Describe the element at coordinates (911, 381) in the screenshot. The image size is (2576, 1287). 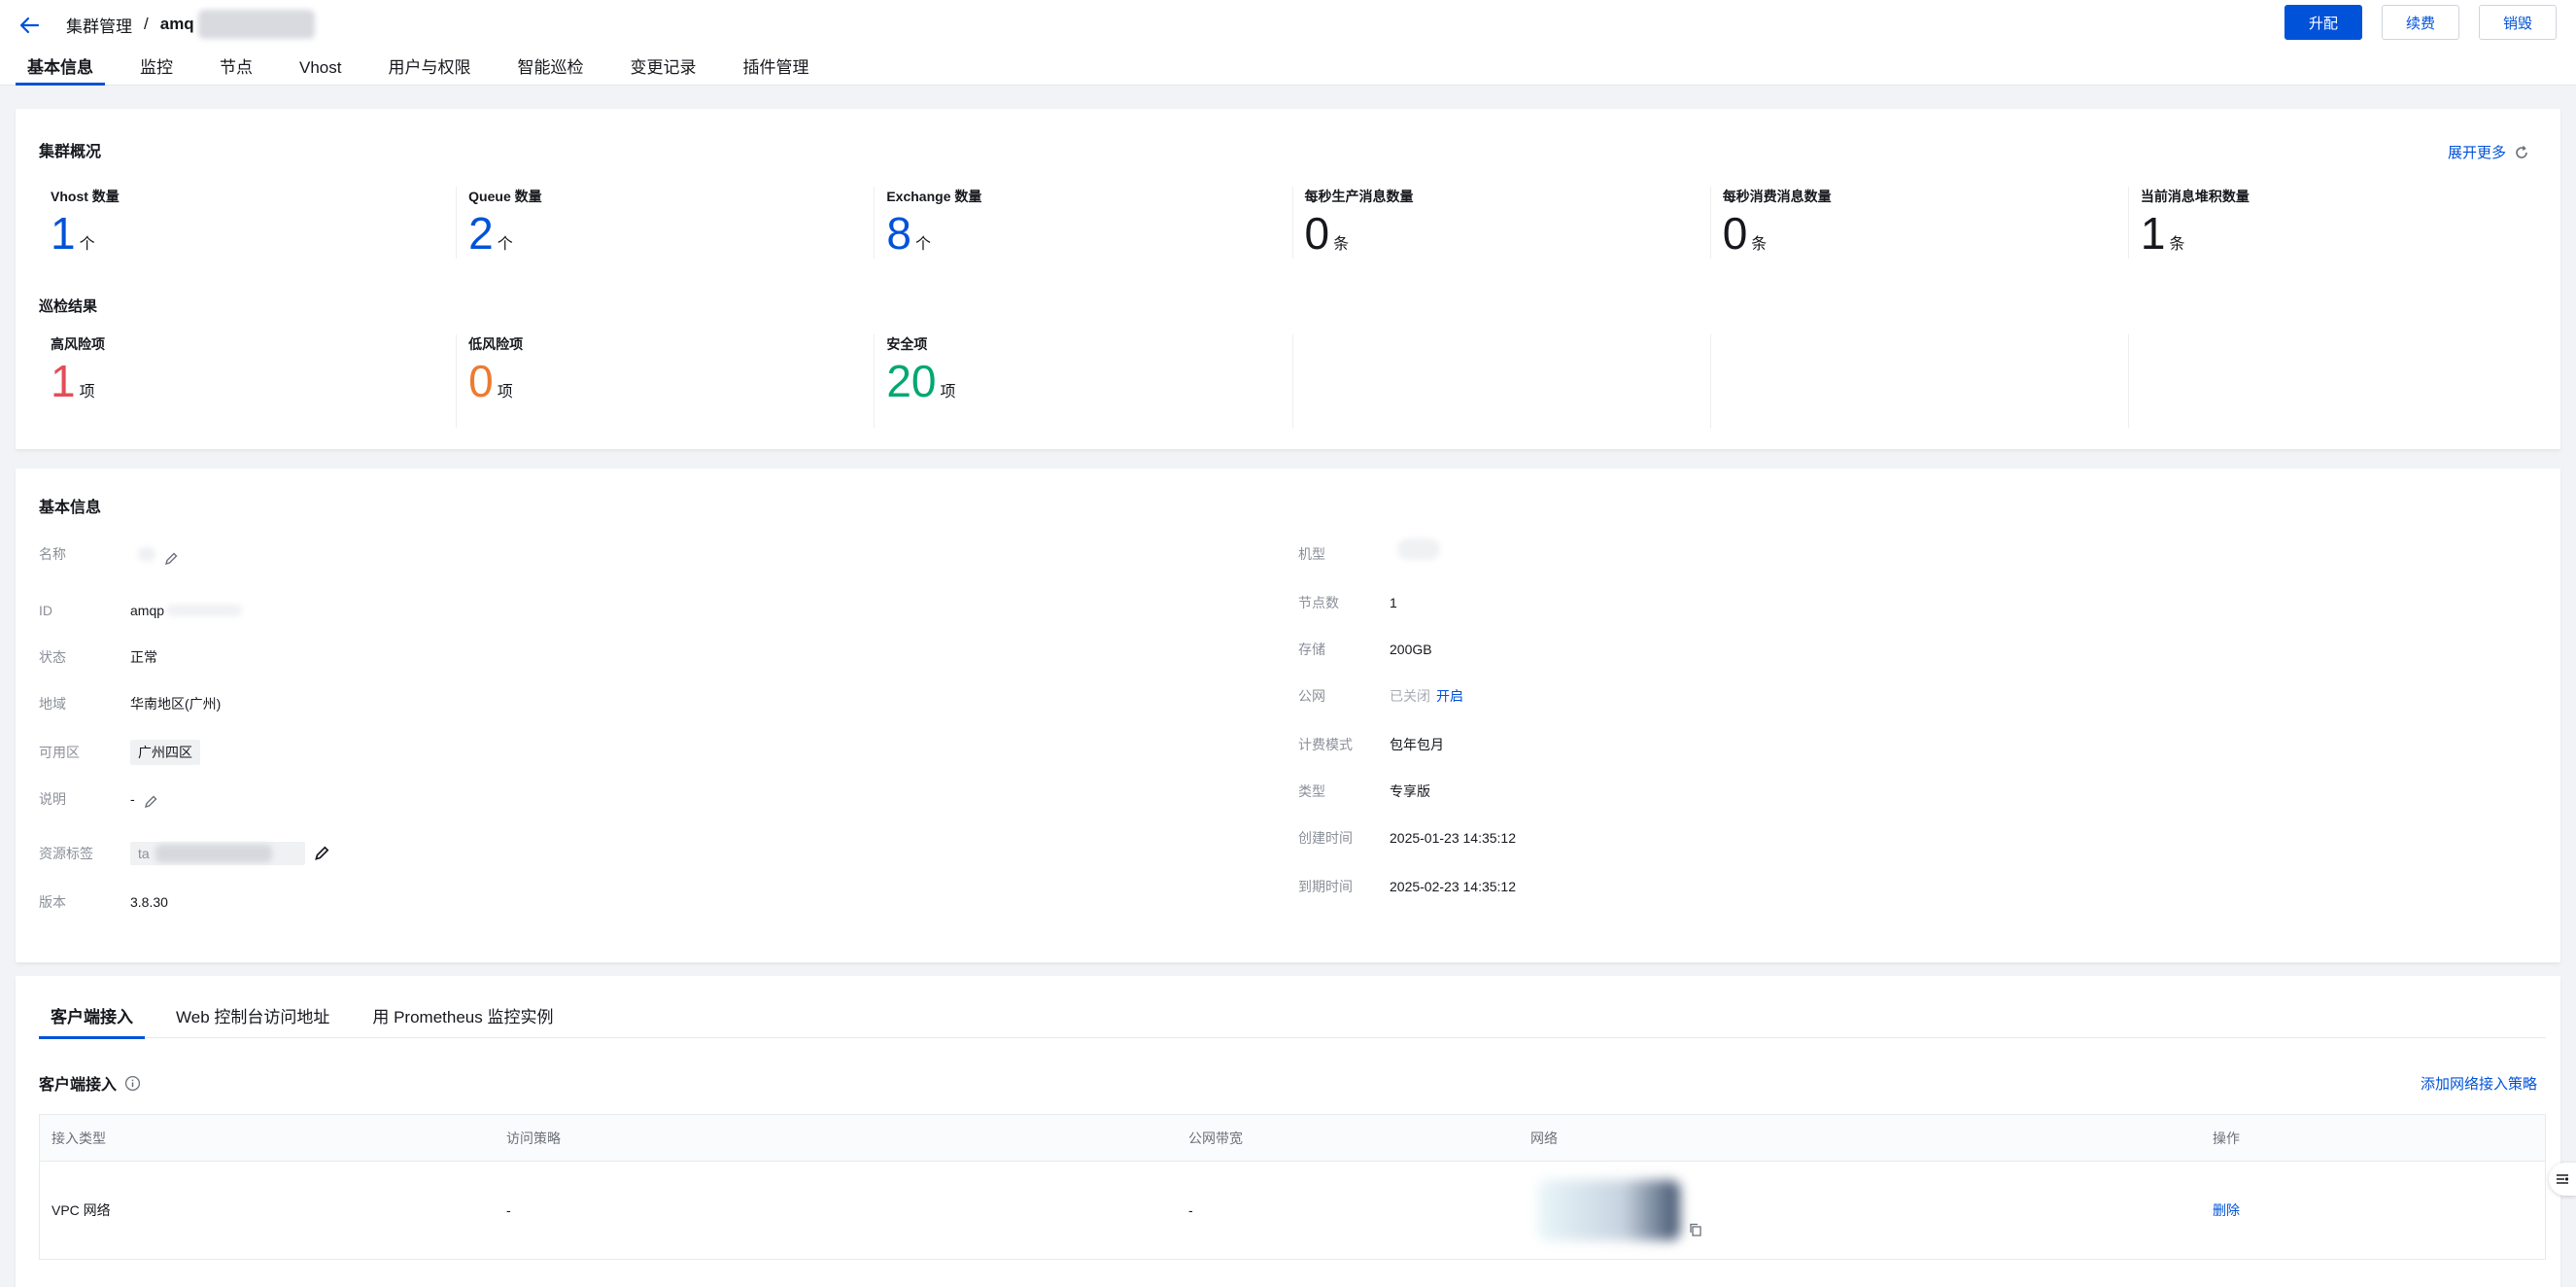
I see `stat-value: 20` at that location.